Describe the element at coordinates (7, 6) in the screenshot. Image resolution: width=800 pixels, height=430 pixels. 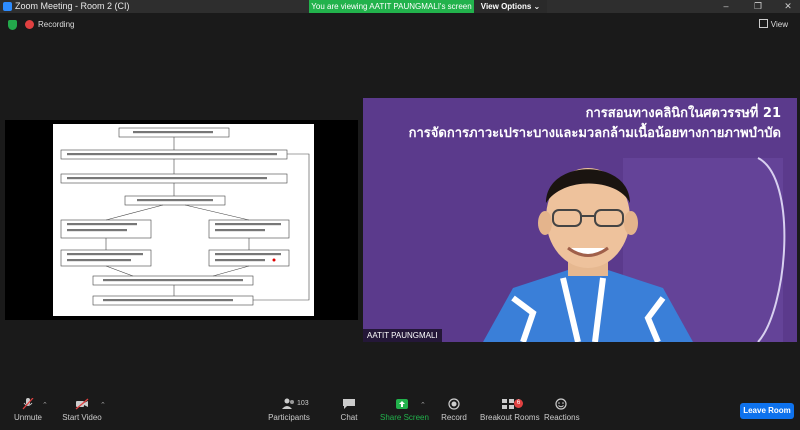
I see `zoom-app-icon` at that location.